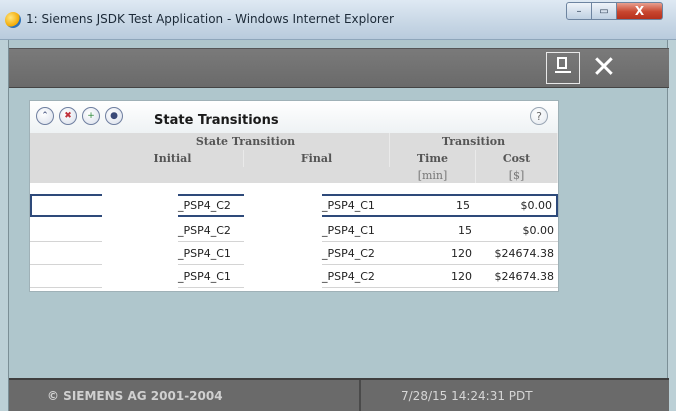 Image resolution: width=676 pixels, height=411 pixels. I want to click on delete-icon: ✖, so click(68, 116).